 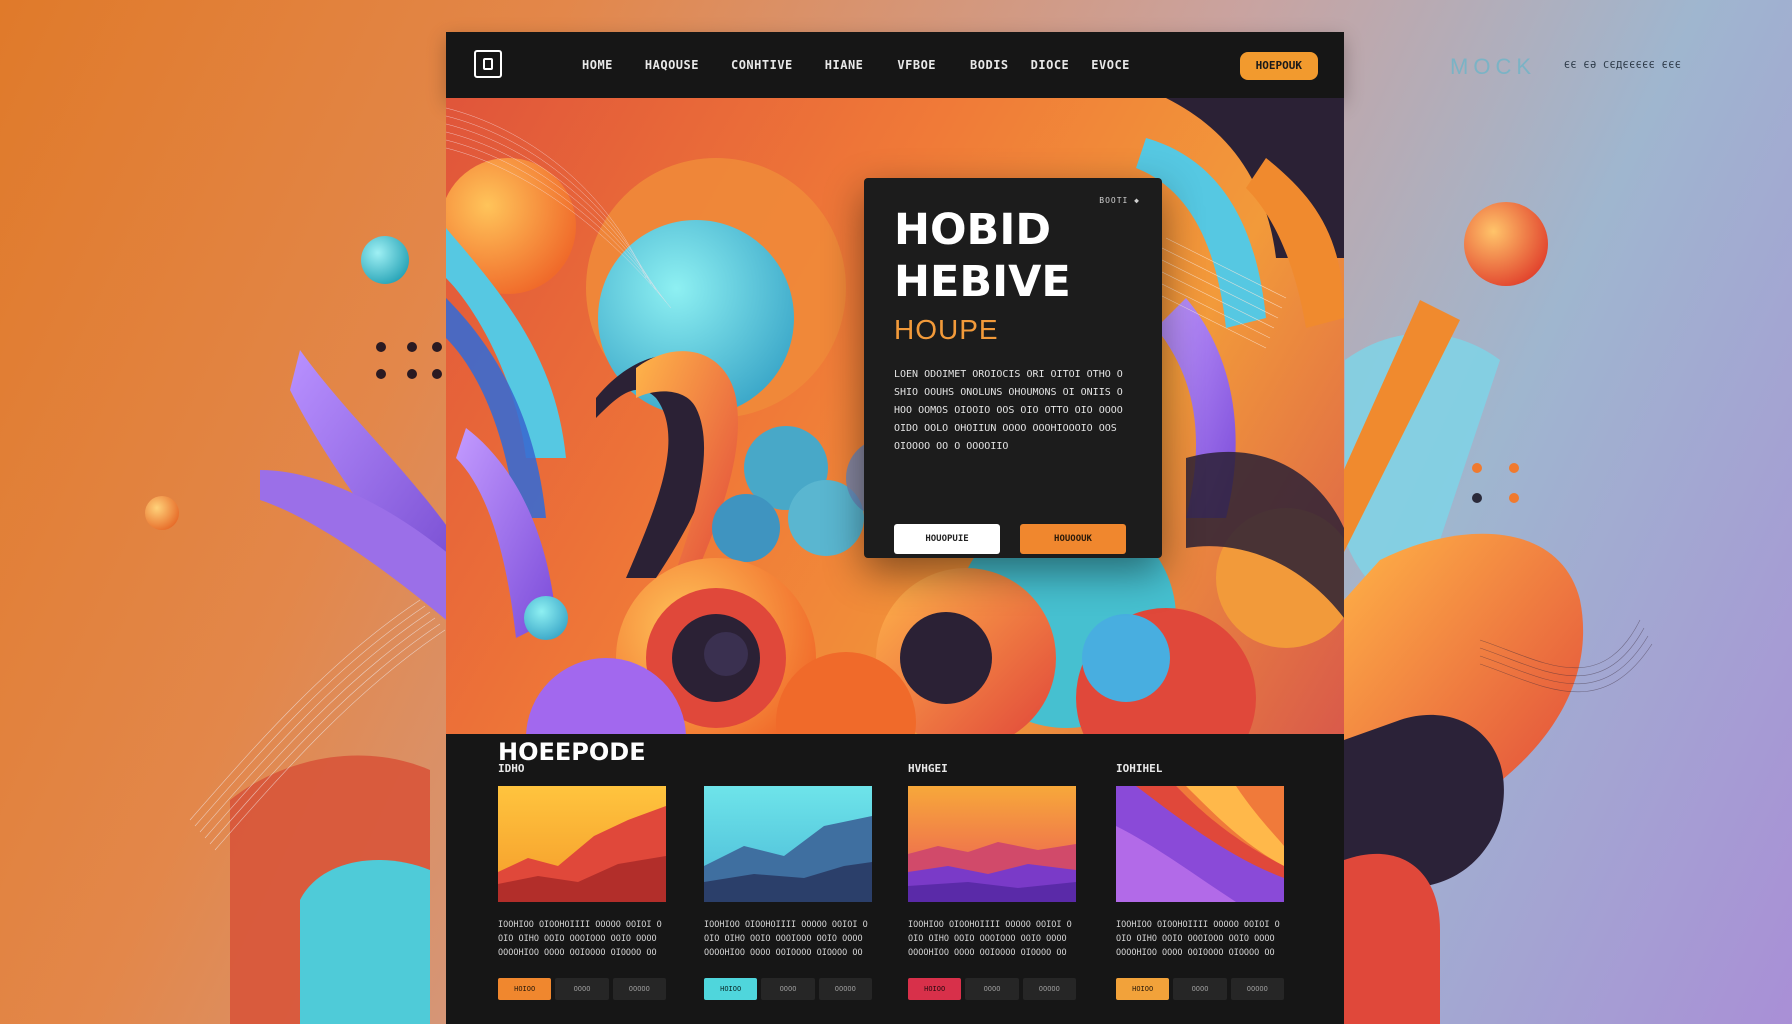 I want to click on card-label: IOHIHEL, so click(x=1139, y=768).